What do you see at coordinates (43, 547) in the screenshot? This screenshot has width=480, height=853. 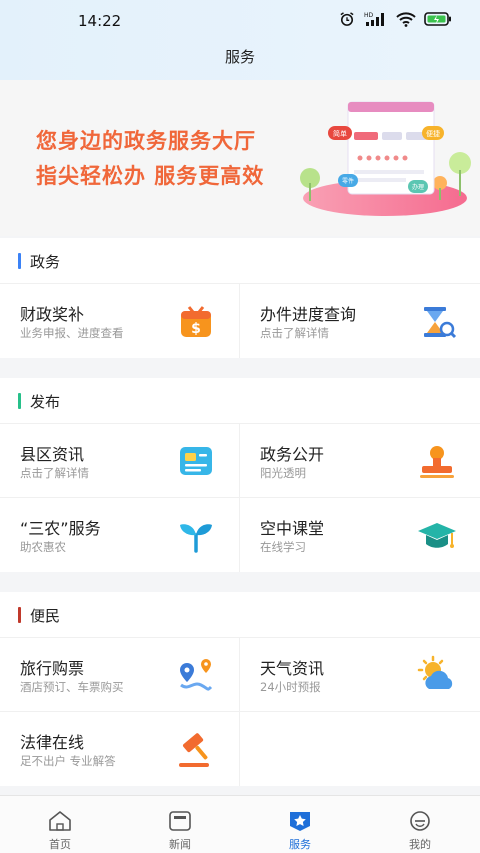 I see `service-desc: 助农惠农` at bounding box center [43, 547].